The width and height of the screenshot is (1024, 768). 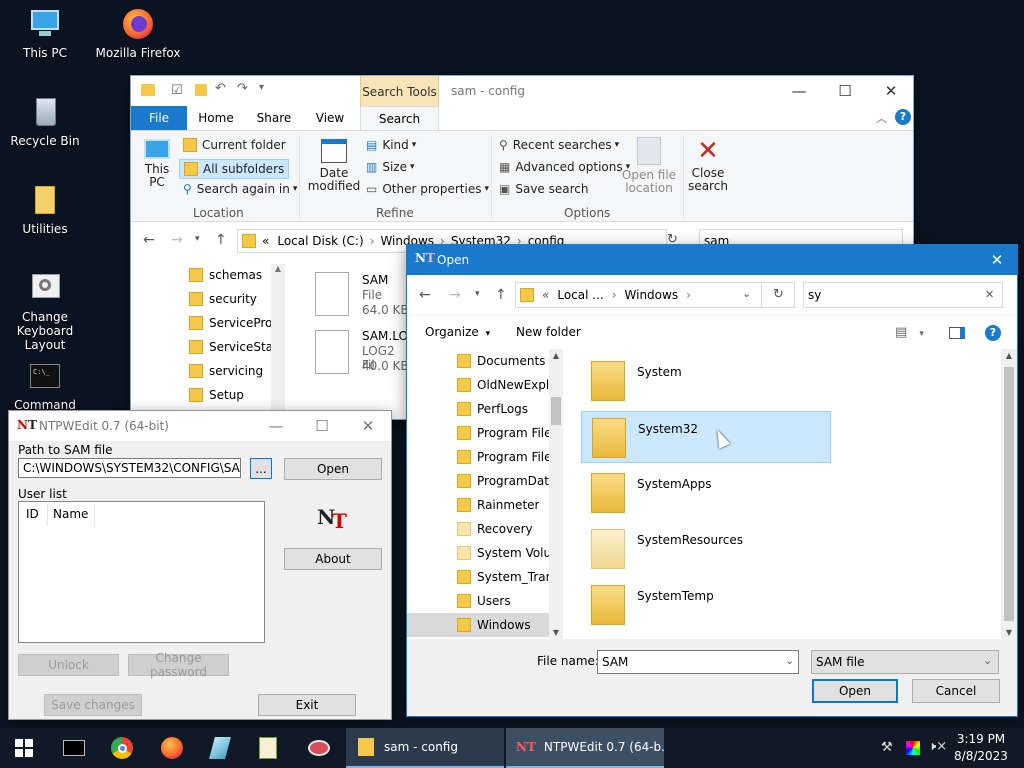 I want to click on user-list: ID Name, so click(x=141, y=572).